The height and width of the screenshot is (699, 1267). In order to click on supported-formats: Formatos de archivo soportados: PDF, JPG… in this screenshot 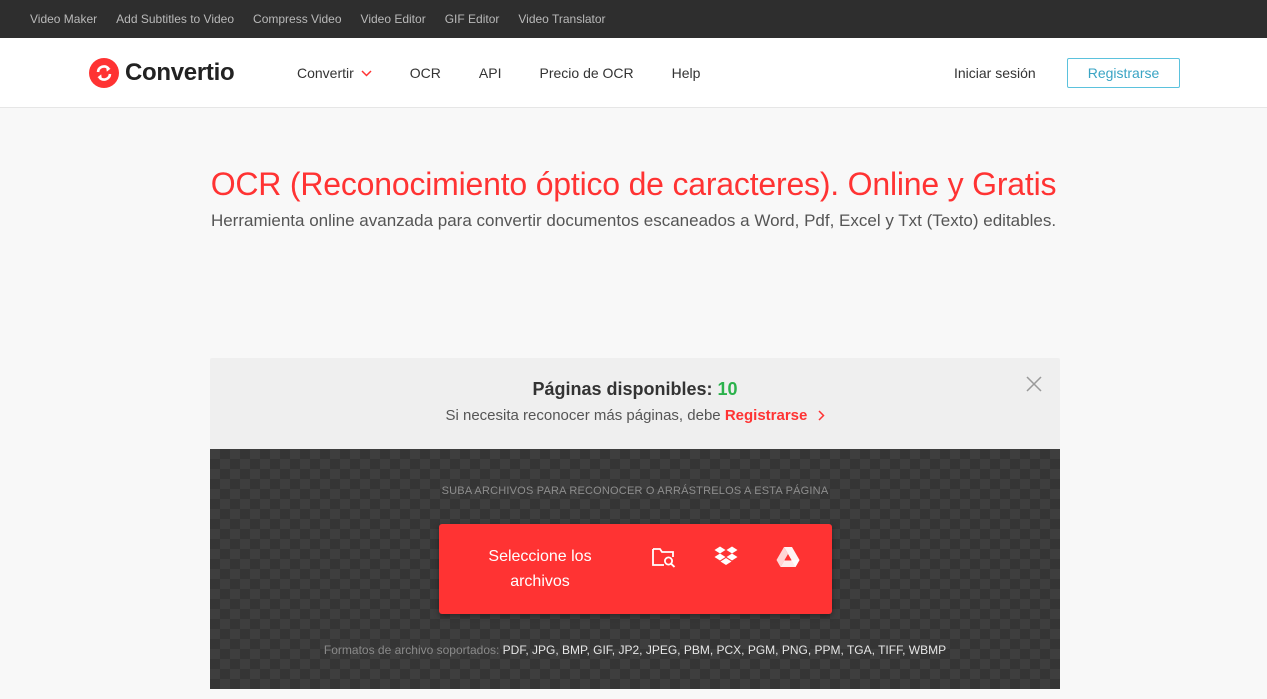, I will do `click(635, 650)`.